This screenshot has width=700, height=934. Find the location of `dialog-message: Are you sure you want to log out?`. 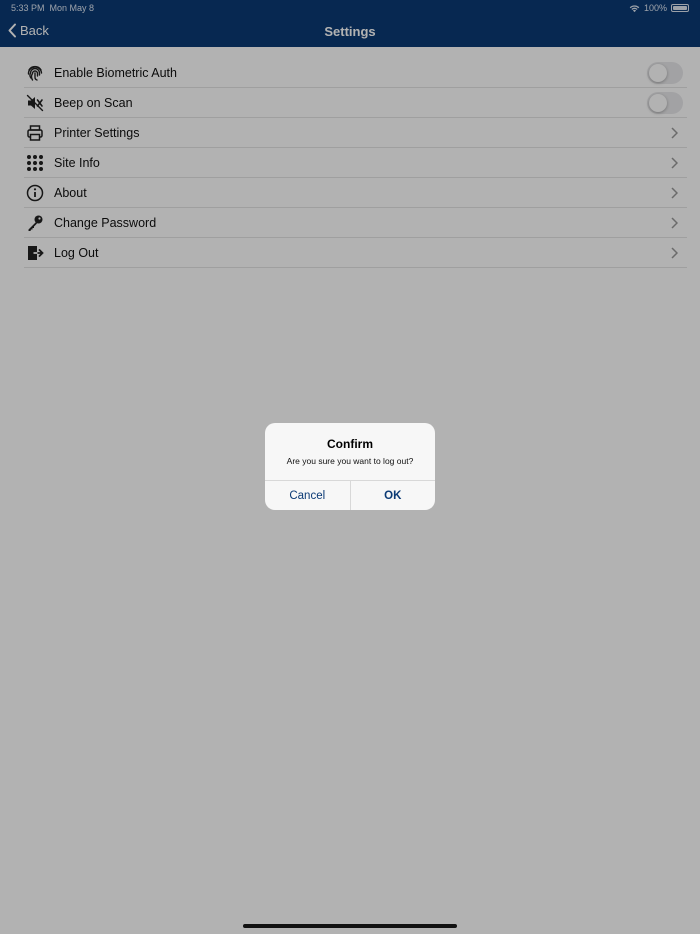

dialog-message: Are you sure you want to log out? is located at coordinates (350, 461).